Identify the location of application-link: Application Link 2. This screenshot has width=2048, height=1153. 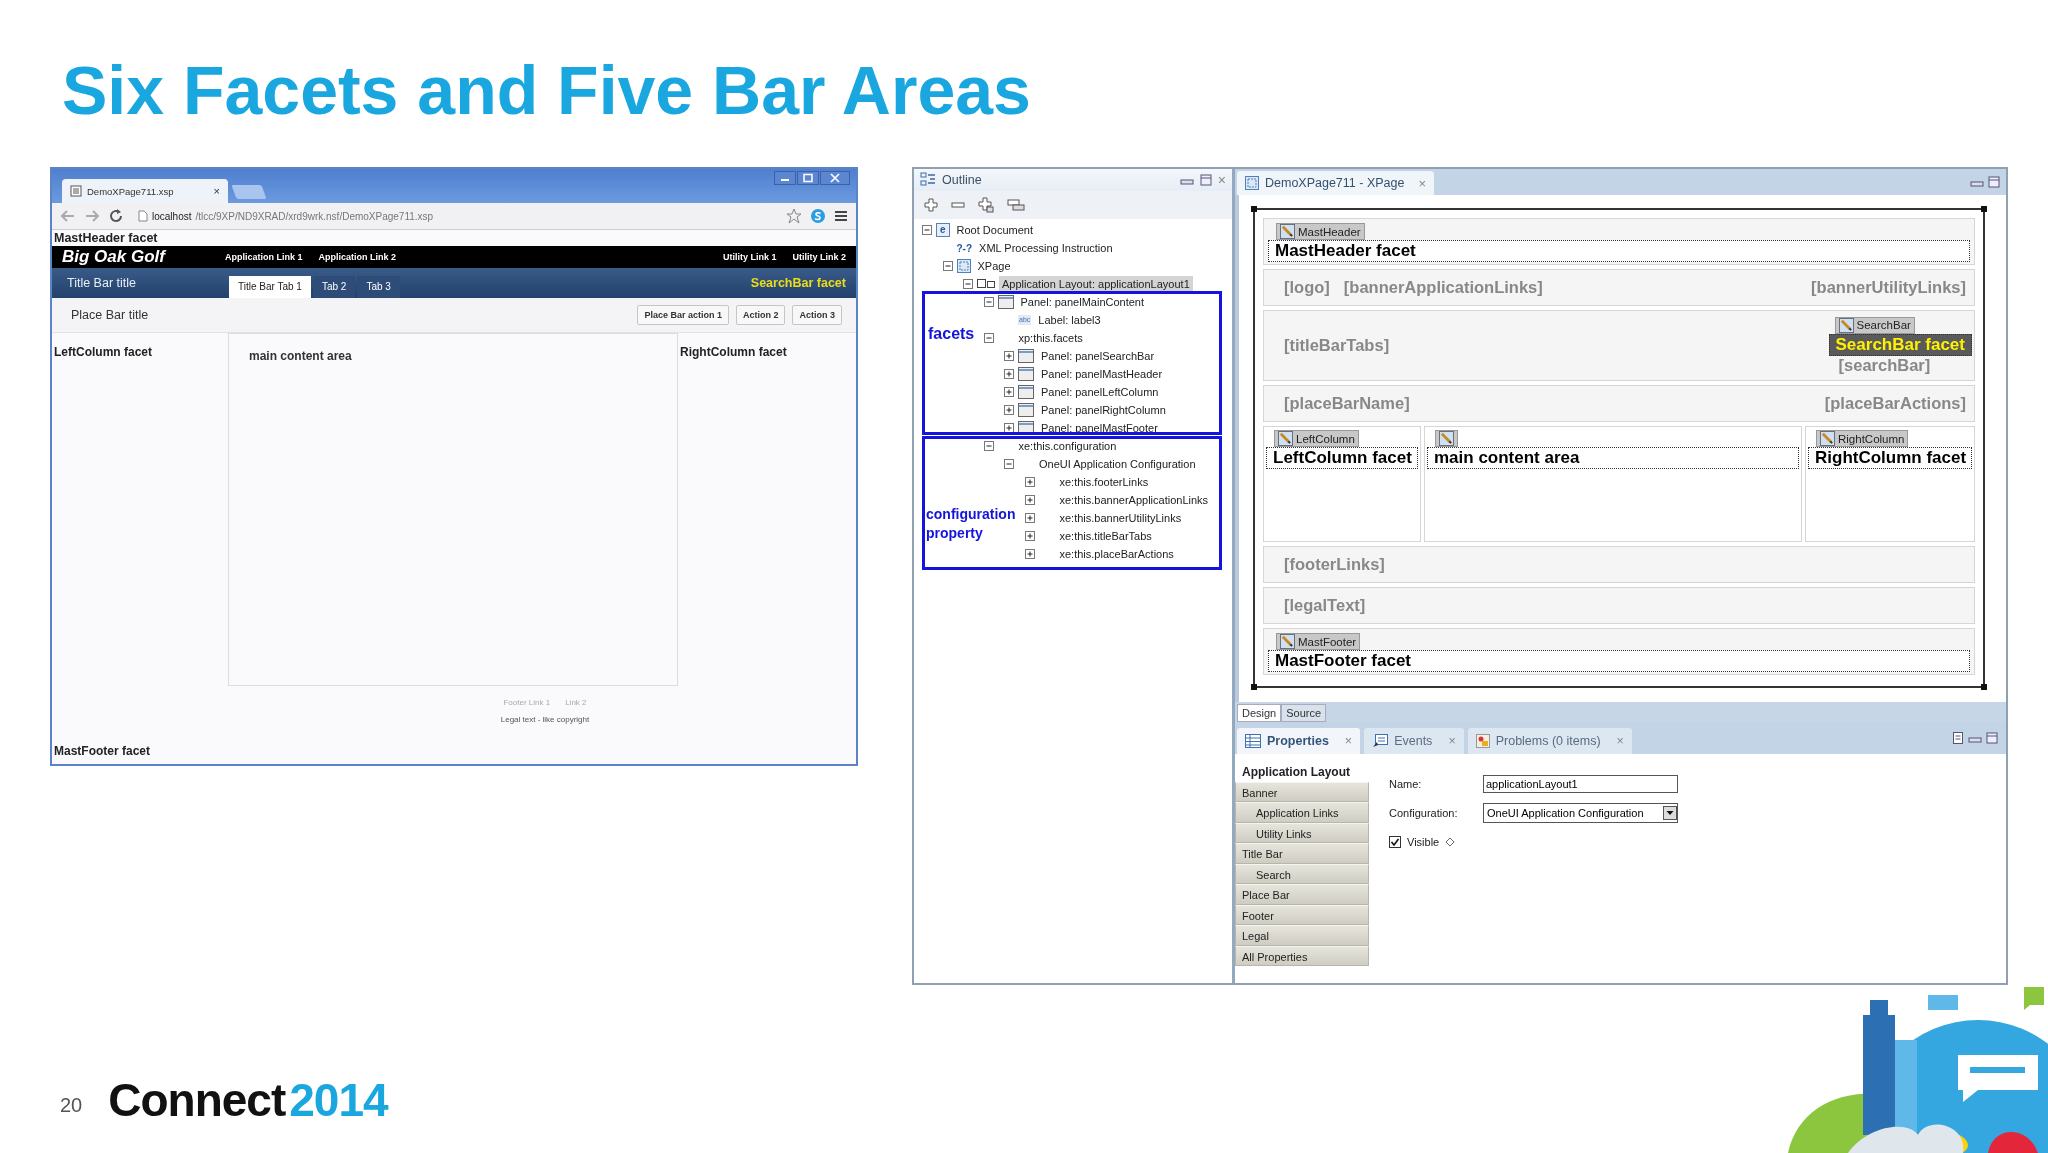
(357, 257).